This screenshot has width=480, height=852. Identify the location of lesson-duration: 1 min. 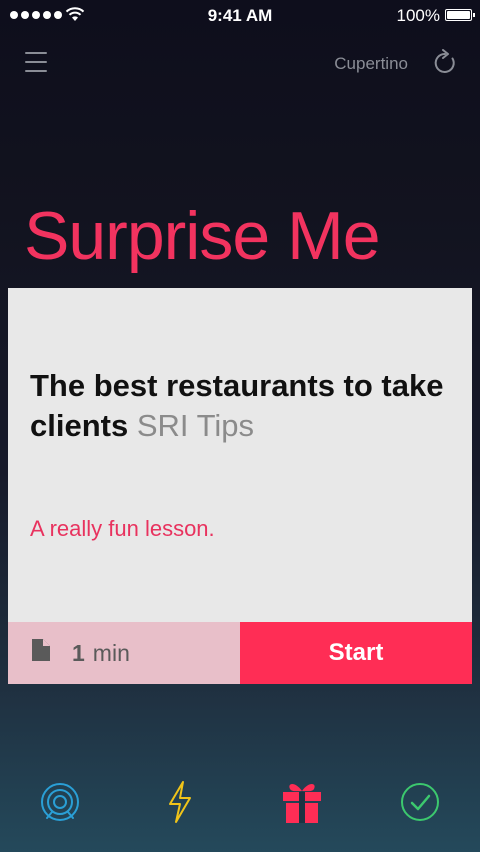
(124, 653).